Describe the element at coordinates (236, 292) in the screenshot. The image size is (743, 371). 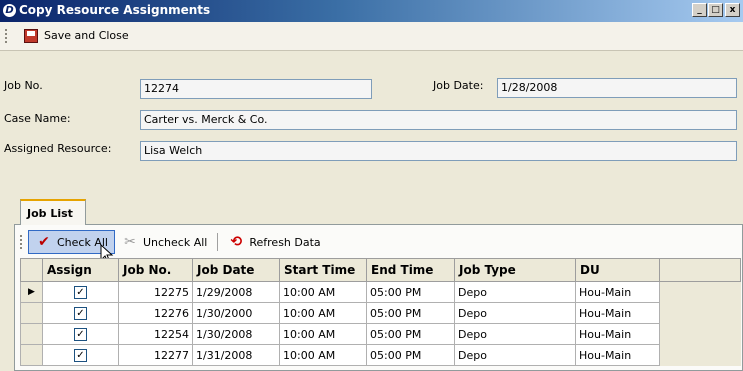
I see `job-date-cell: 1/29/2008` at that location.